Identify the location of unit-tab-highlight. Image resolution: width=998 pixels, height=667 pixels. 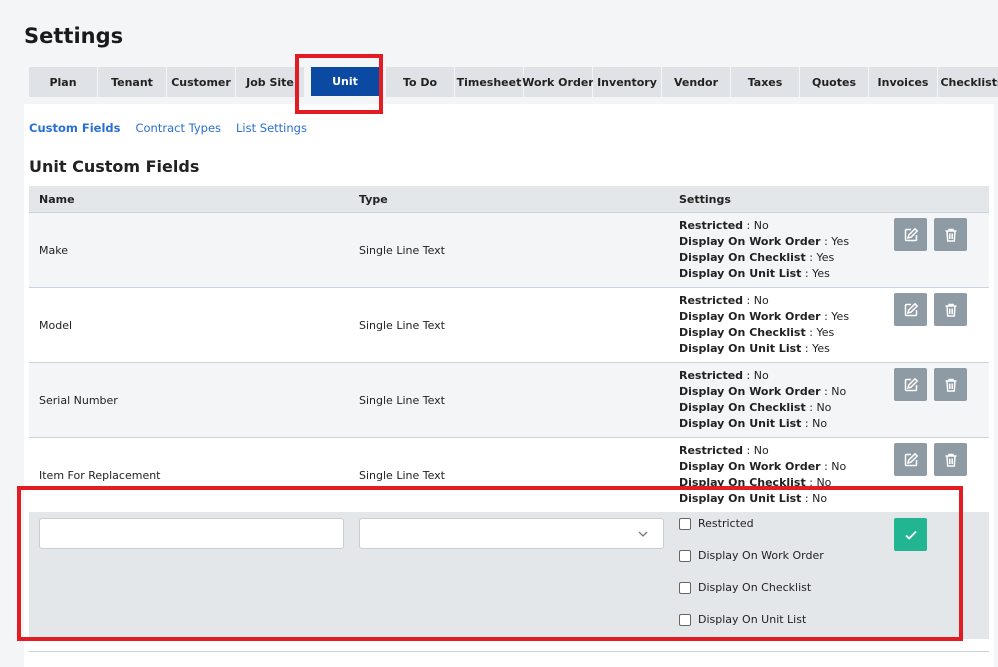
(339, 84).